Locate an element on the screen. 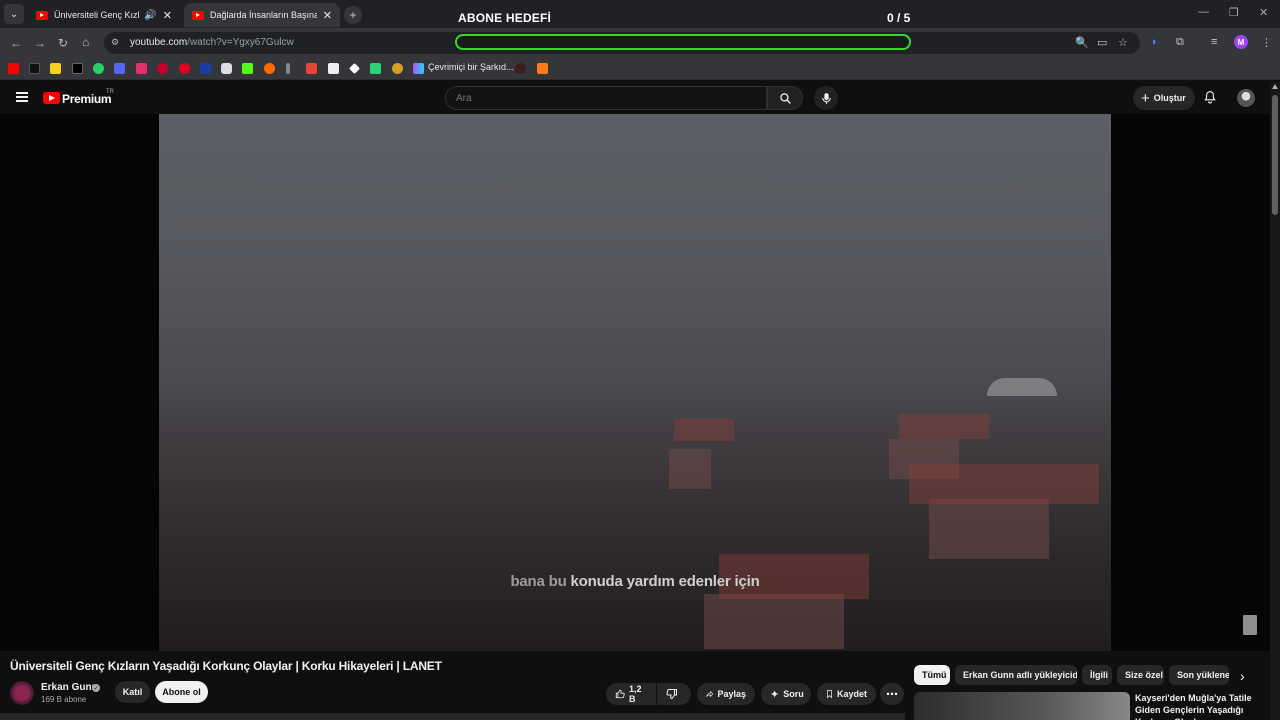  url-text: youtube.com/watch?v=Ygxy67Gulcw is located at coordinates (212, 42).